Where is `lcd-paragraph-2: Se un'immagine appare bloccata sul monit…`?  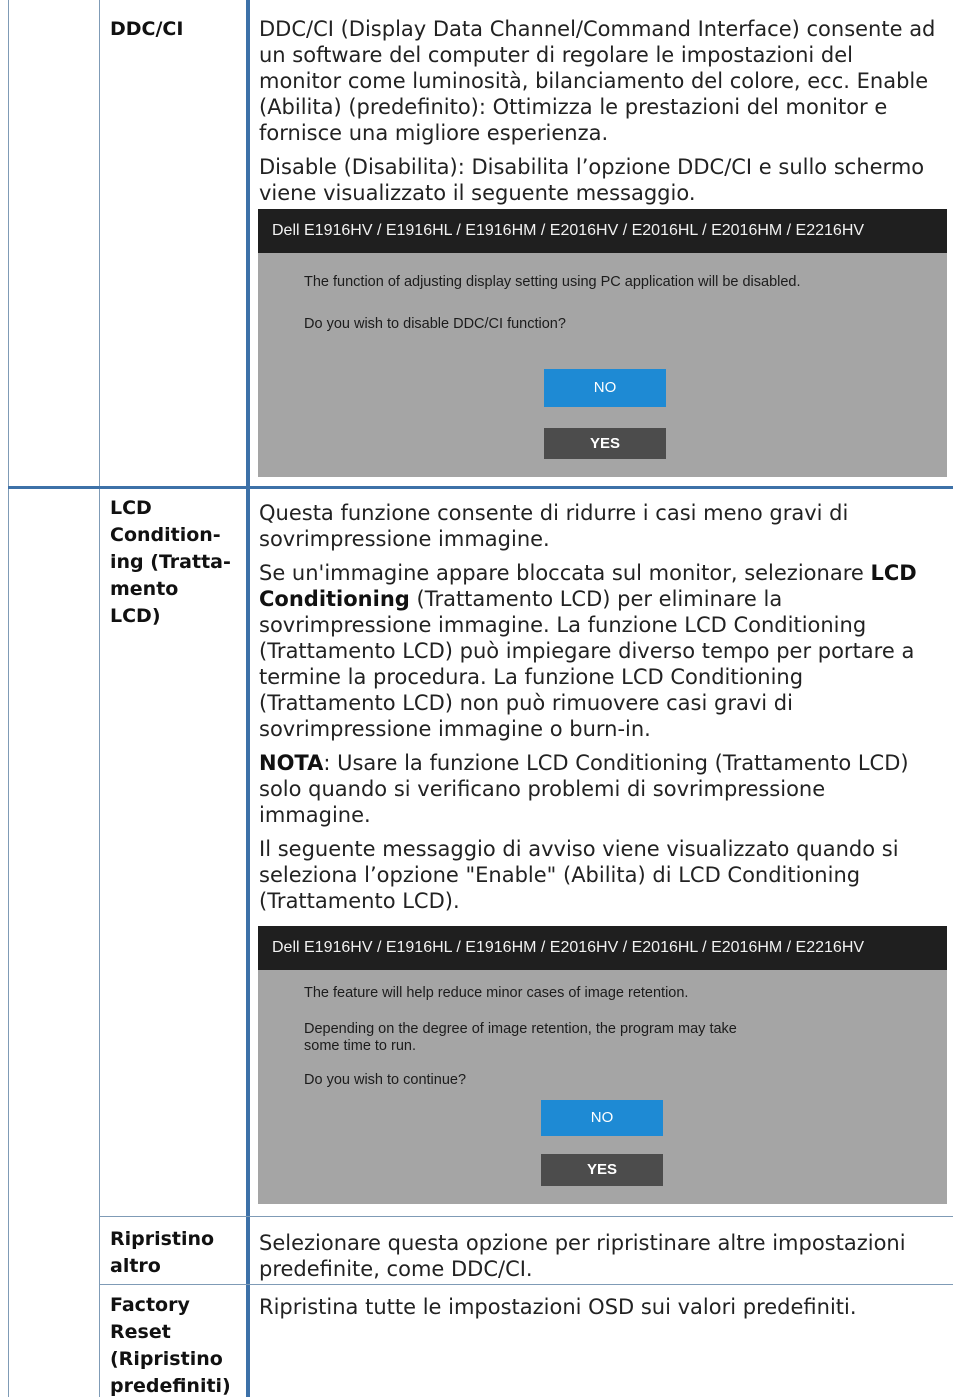
lcd-paragraph-2: Se un'immagine appare bloccata sul monit… is located at coordinates (588, 651).